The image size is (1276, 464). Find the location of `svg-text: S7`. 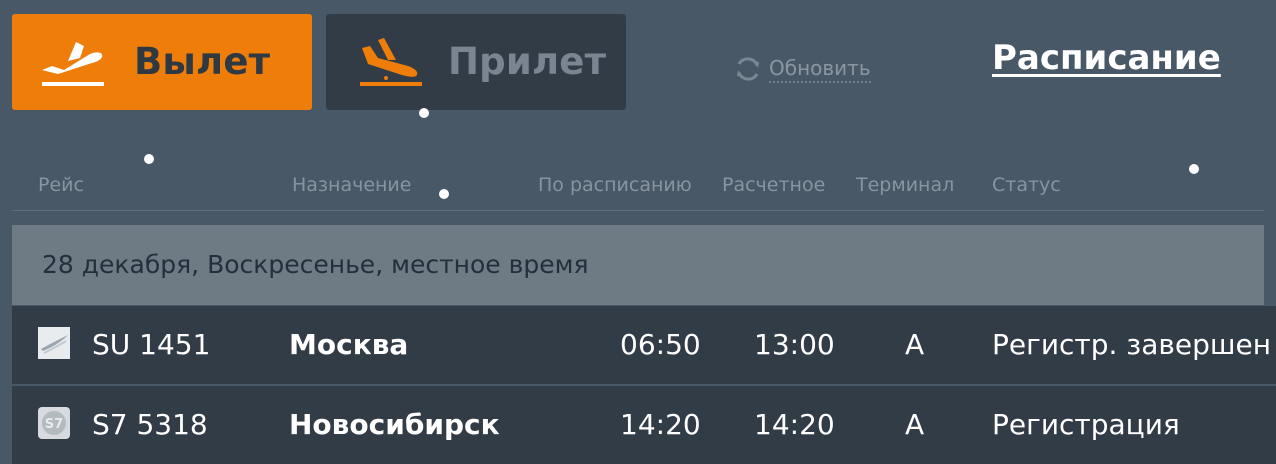

svg-text: S7 is located at coordinates (54, 424).